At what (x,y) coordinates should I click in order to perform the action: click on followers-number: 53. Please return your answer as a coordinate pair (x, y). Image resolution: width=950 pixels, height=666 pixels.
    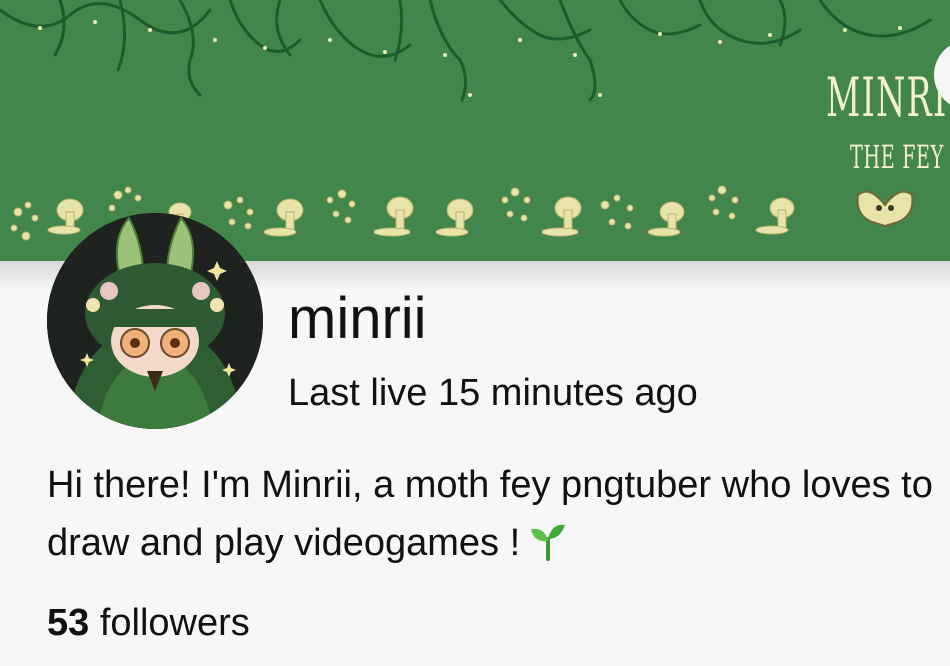
    Looking at the image, I should click on (68, 623).